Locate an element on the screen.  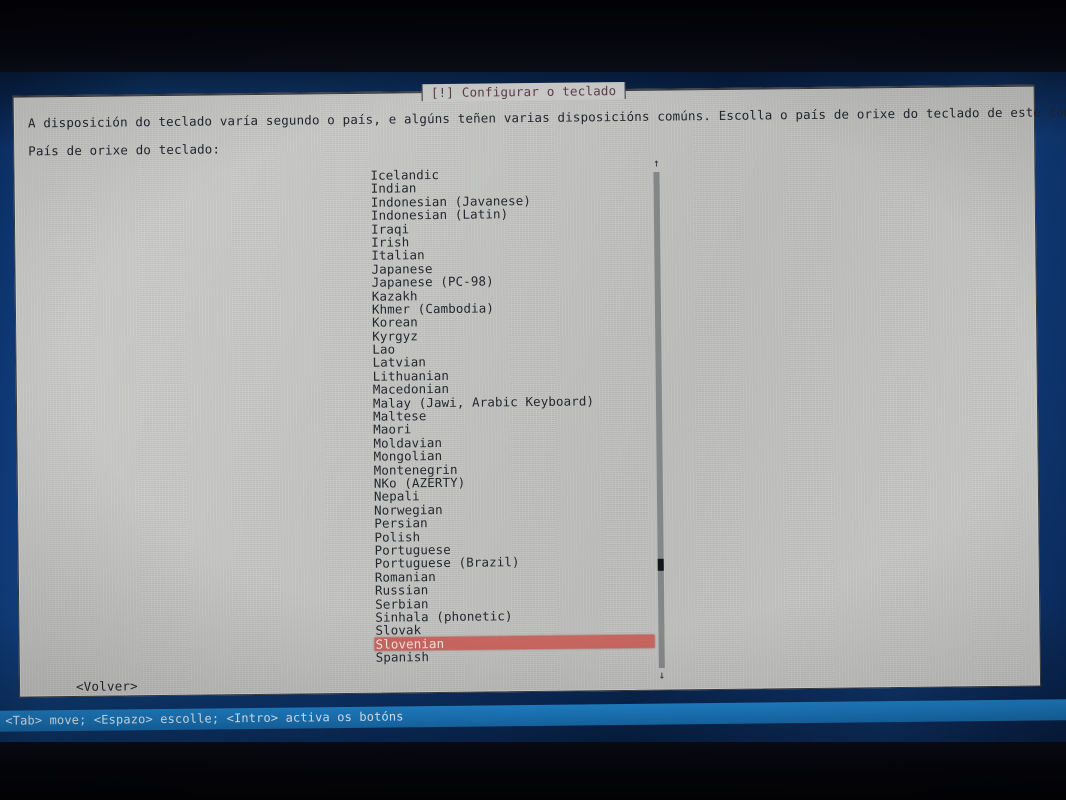
dialog-title: [!] Configurar o teclado is located at coordinates (523, 91).